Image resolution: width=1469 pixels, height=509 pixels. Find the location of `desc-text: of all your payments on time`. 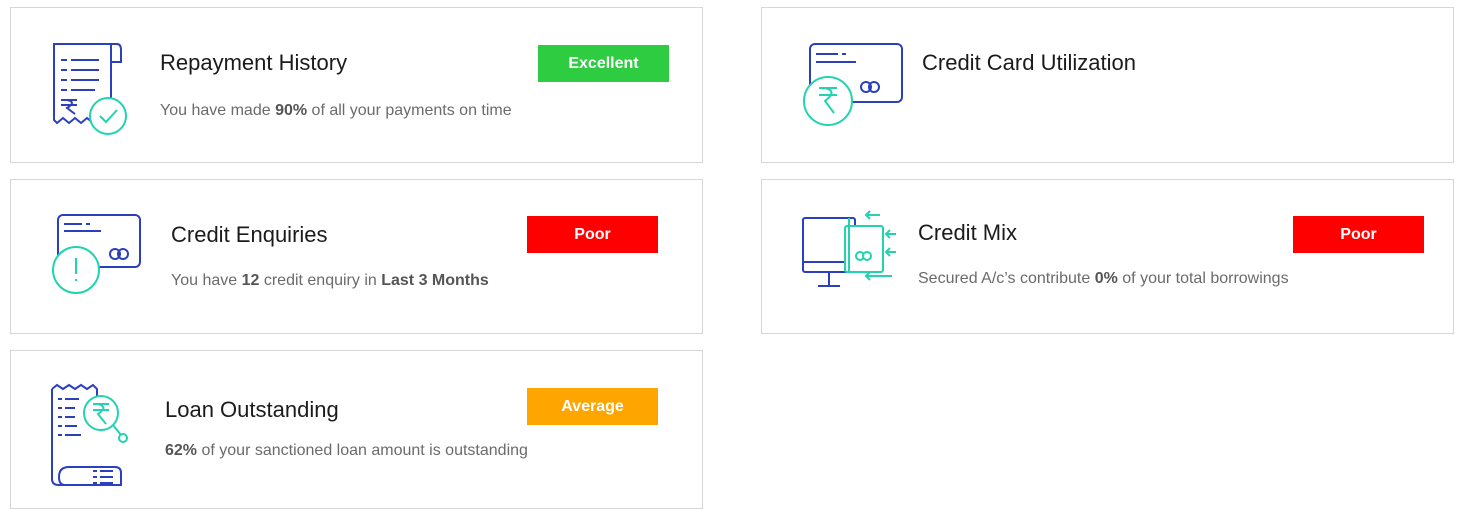

desc-text: of all your payments on time is located at coordinates (409, 110).